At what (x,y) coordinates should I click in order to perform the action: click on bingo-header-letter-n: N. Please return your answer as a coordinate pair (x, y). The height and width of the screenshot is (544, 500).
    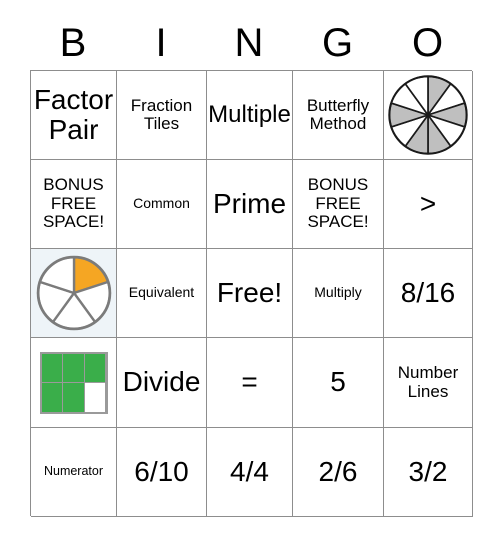
    Looking at the image, I should click on (249, 43).